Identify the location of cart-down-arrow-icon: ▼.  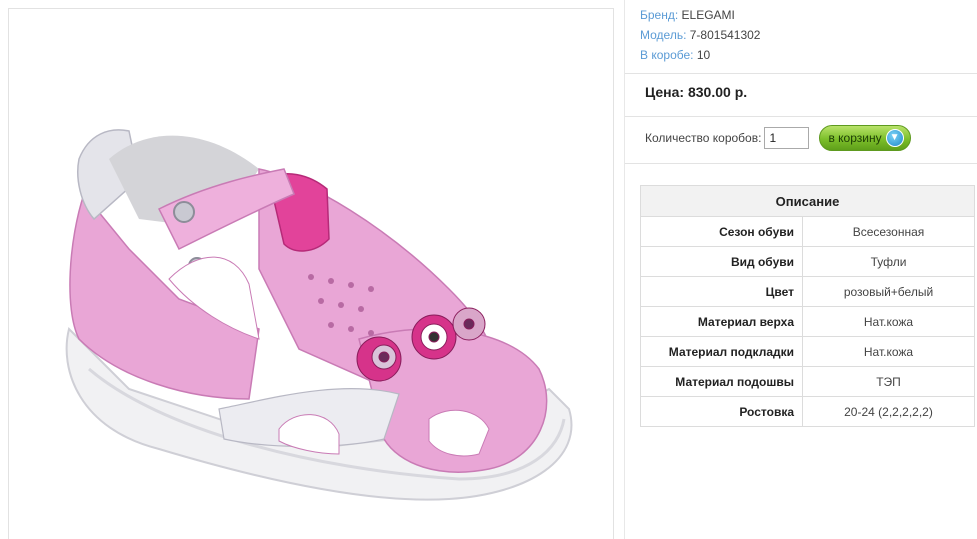
(894, 138).